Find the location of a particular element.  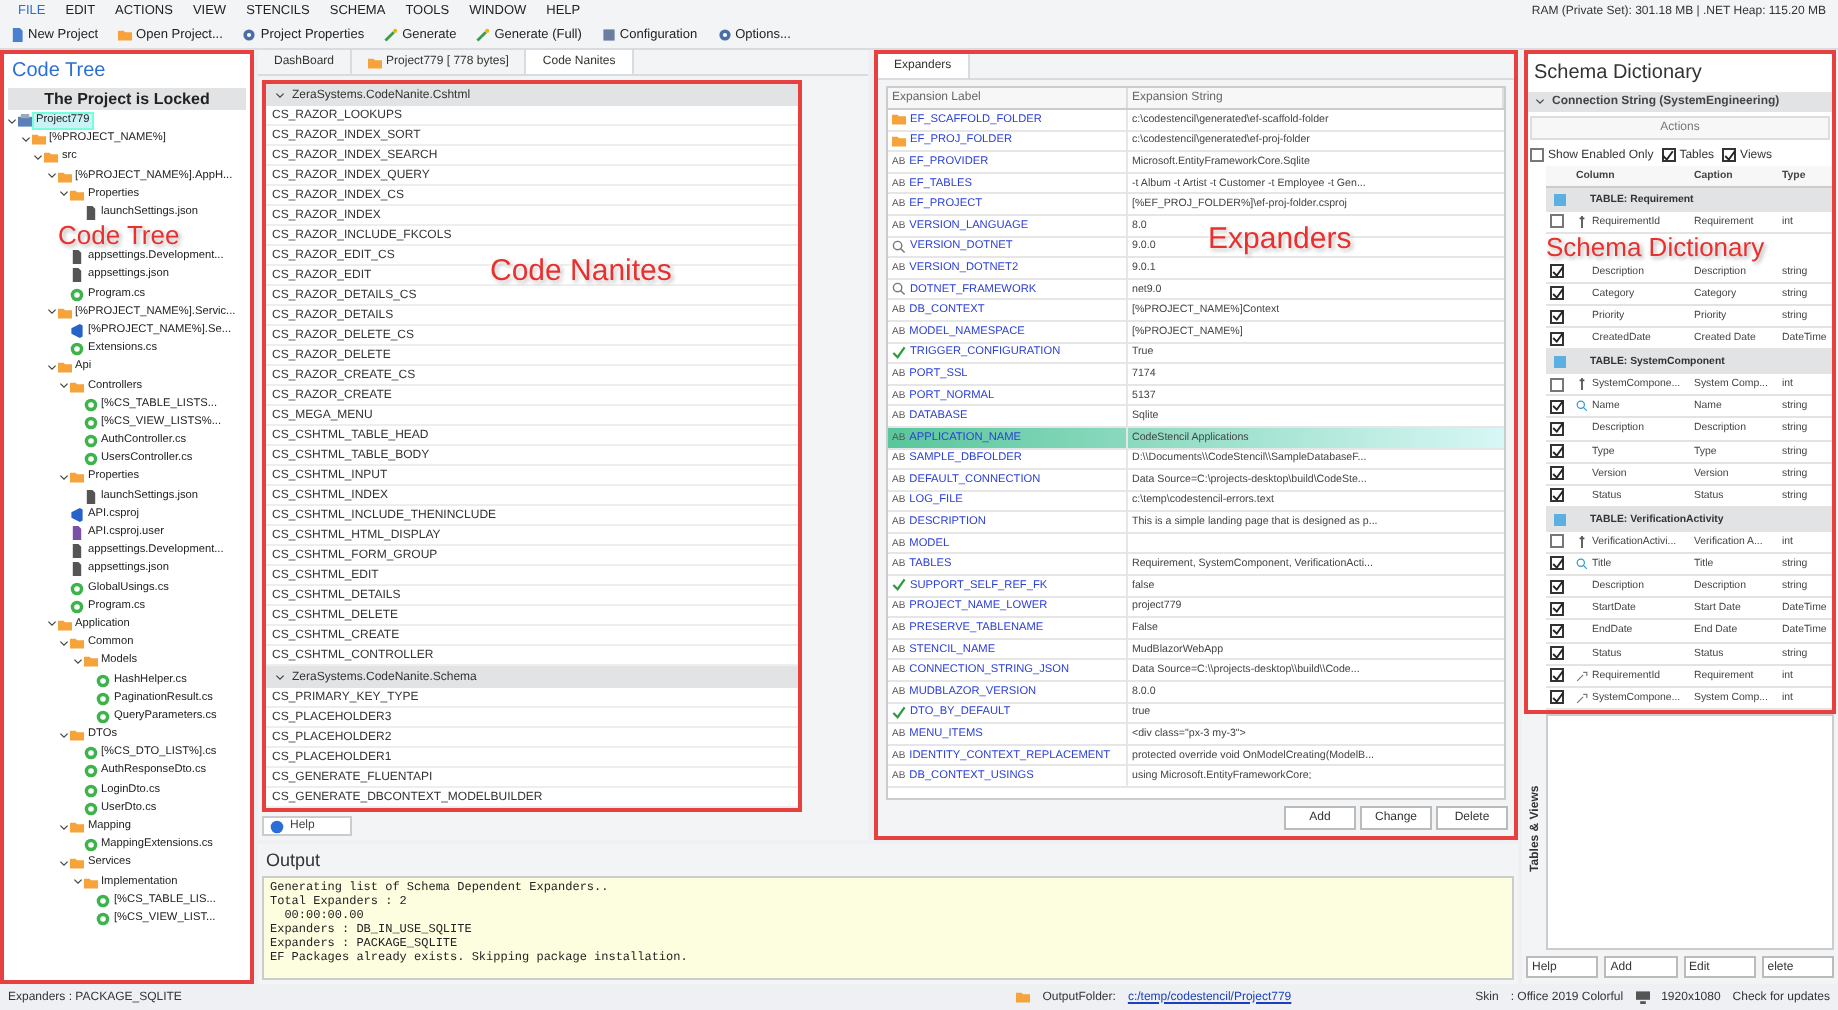

panel-title: Code Tree is located at coordinates (59, 71).